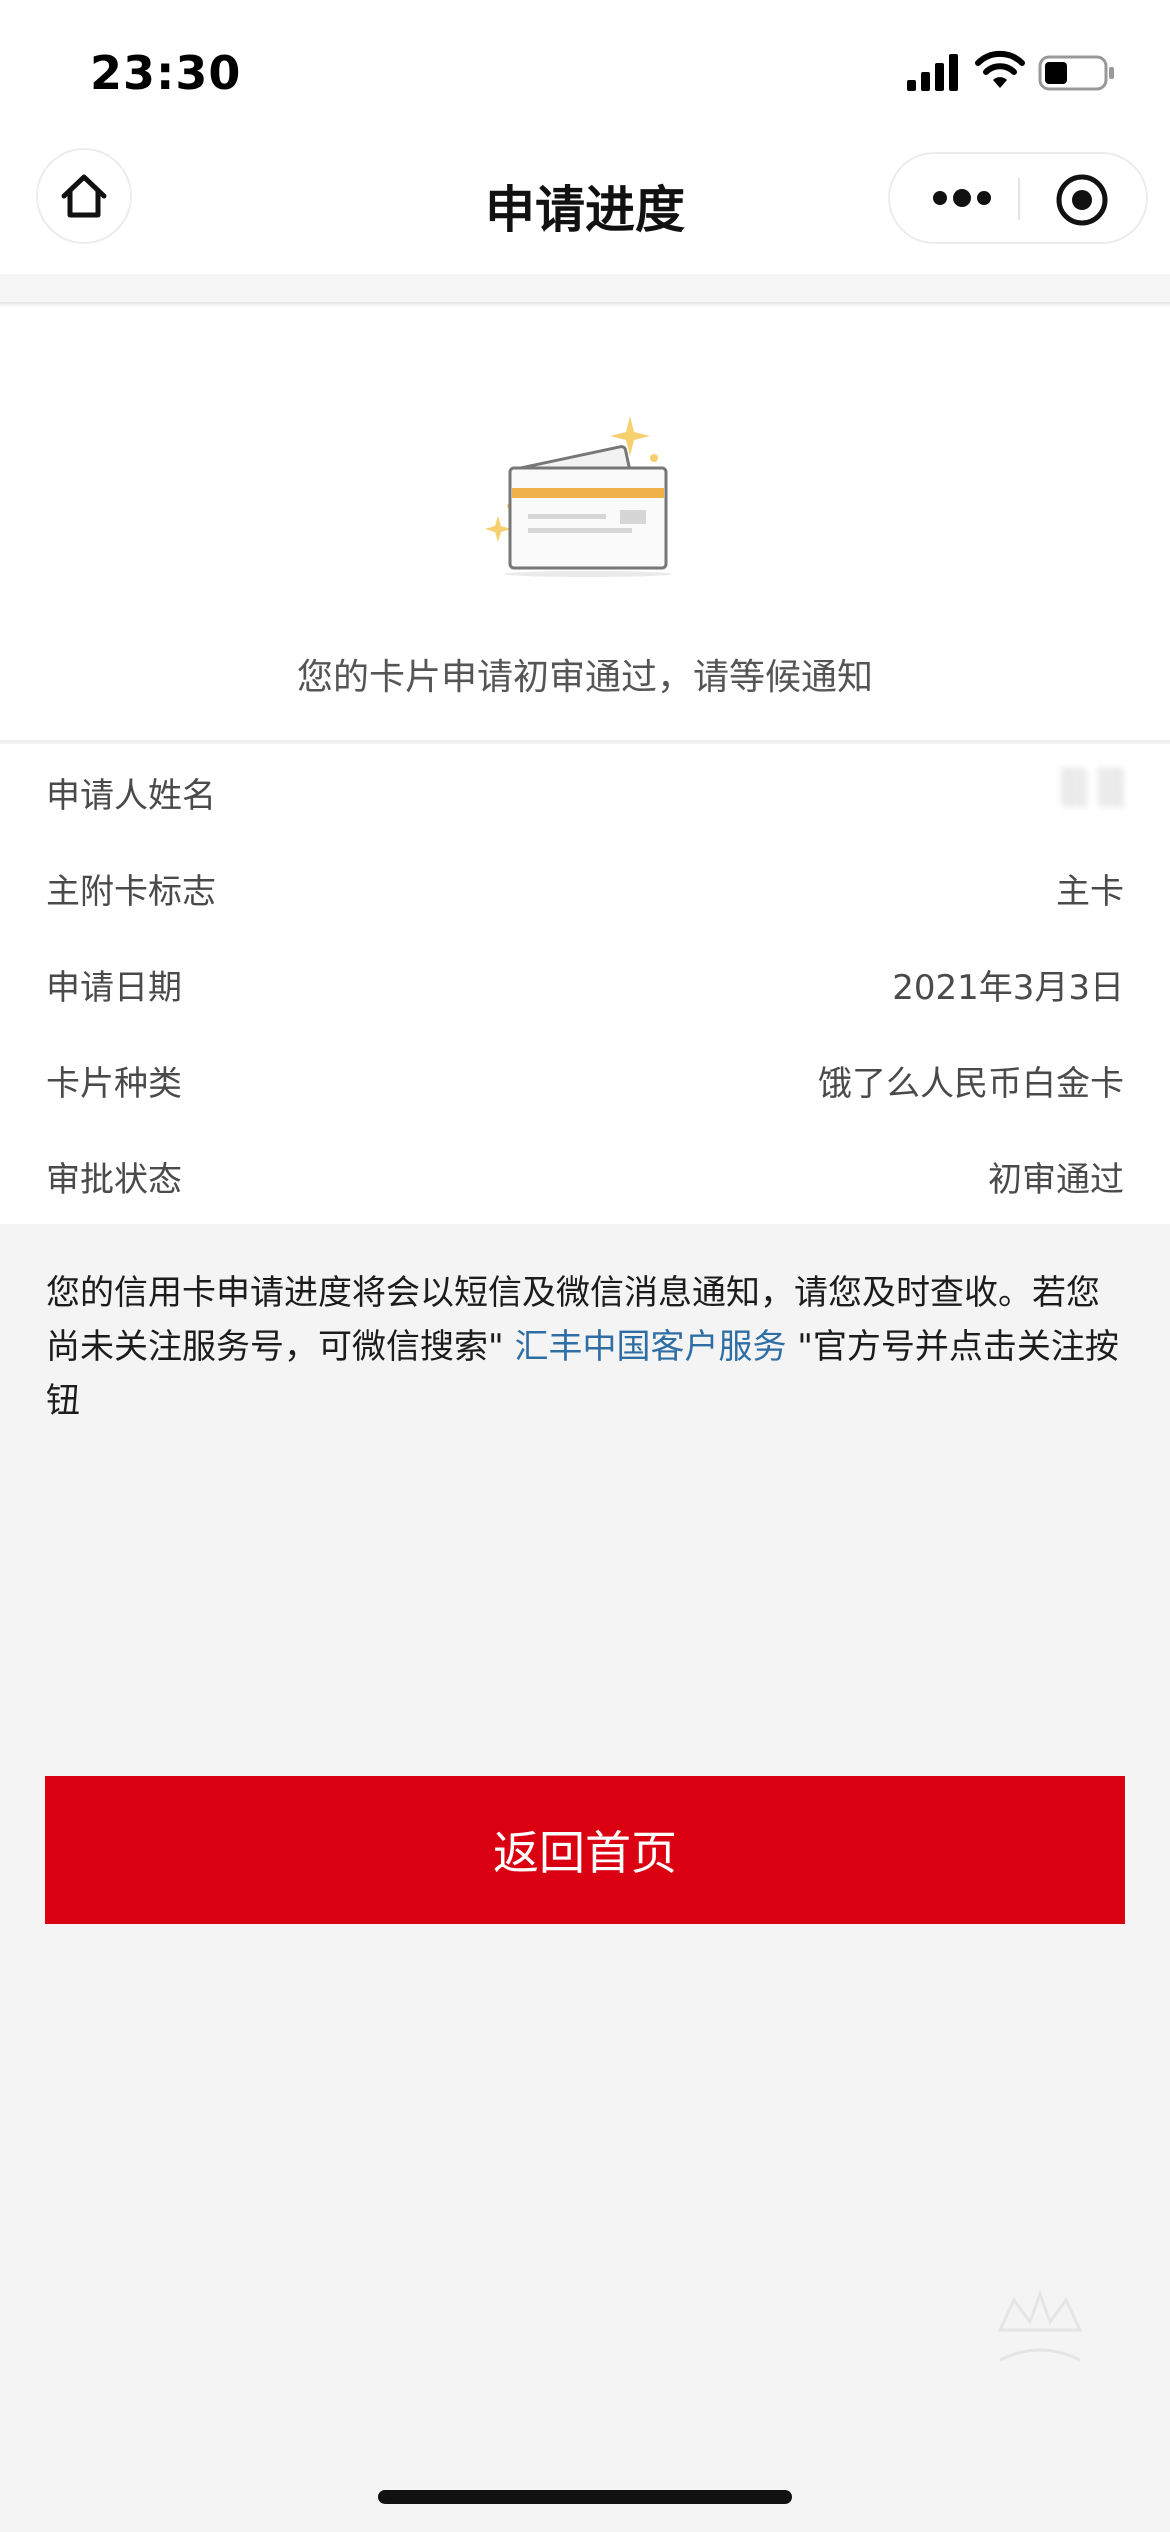  Describe the element at coordinates (1008, 988) in the screenshot. I see `info-value: 2021年3月3日` at that location.